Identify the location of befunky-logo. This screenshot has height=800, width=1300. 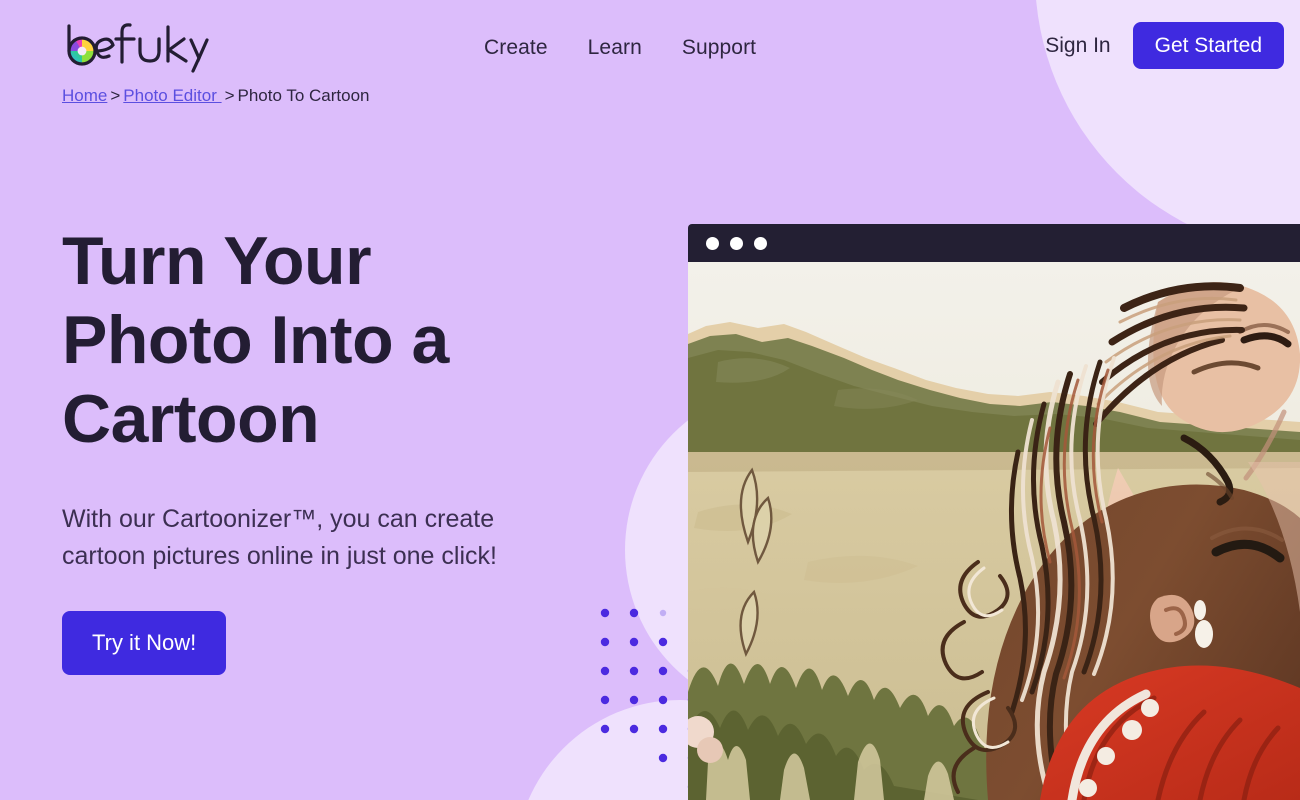
(140, 47).